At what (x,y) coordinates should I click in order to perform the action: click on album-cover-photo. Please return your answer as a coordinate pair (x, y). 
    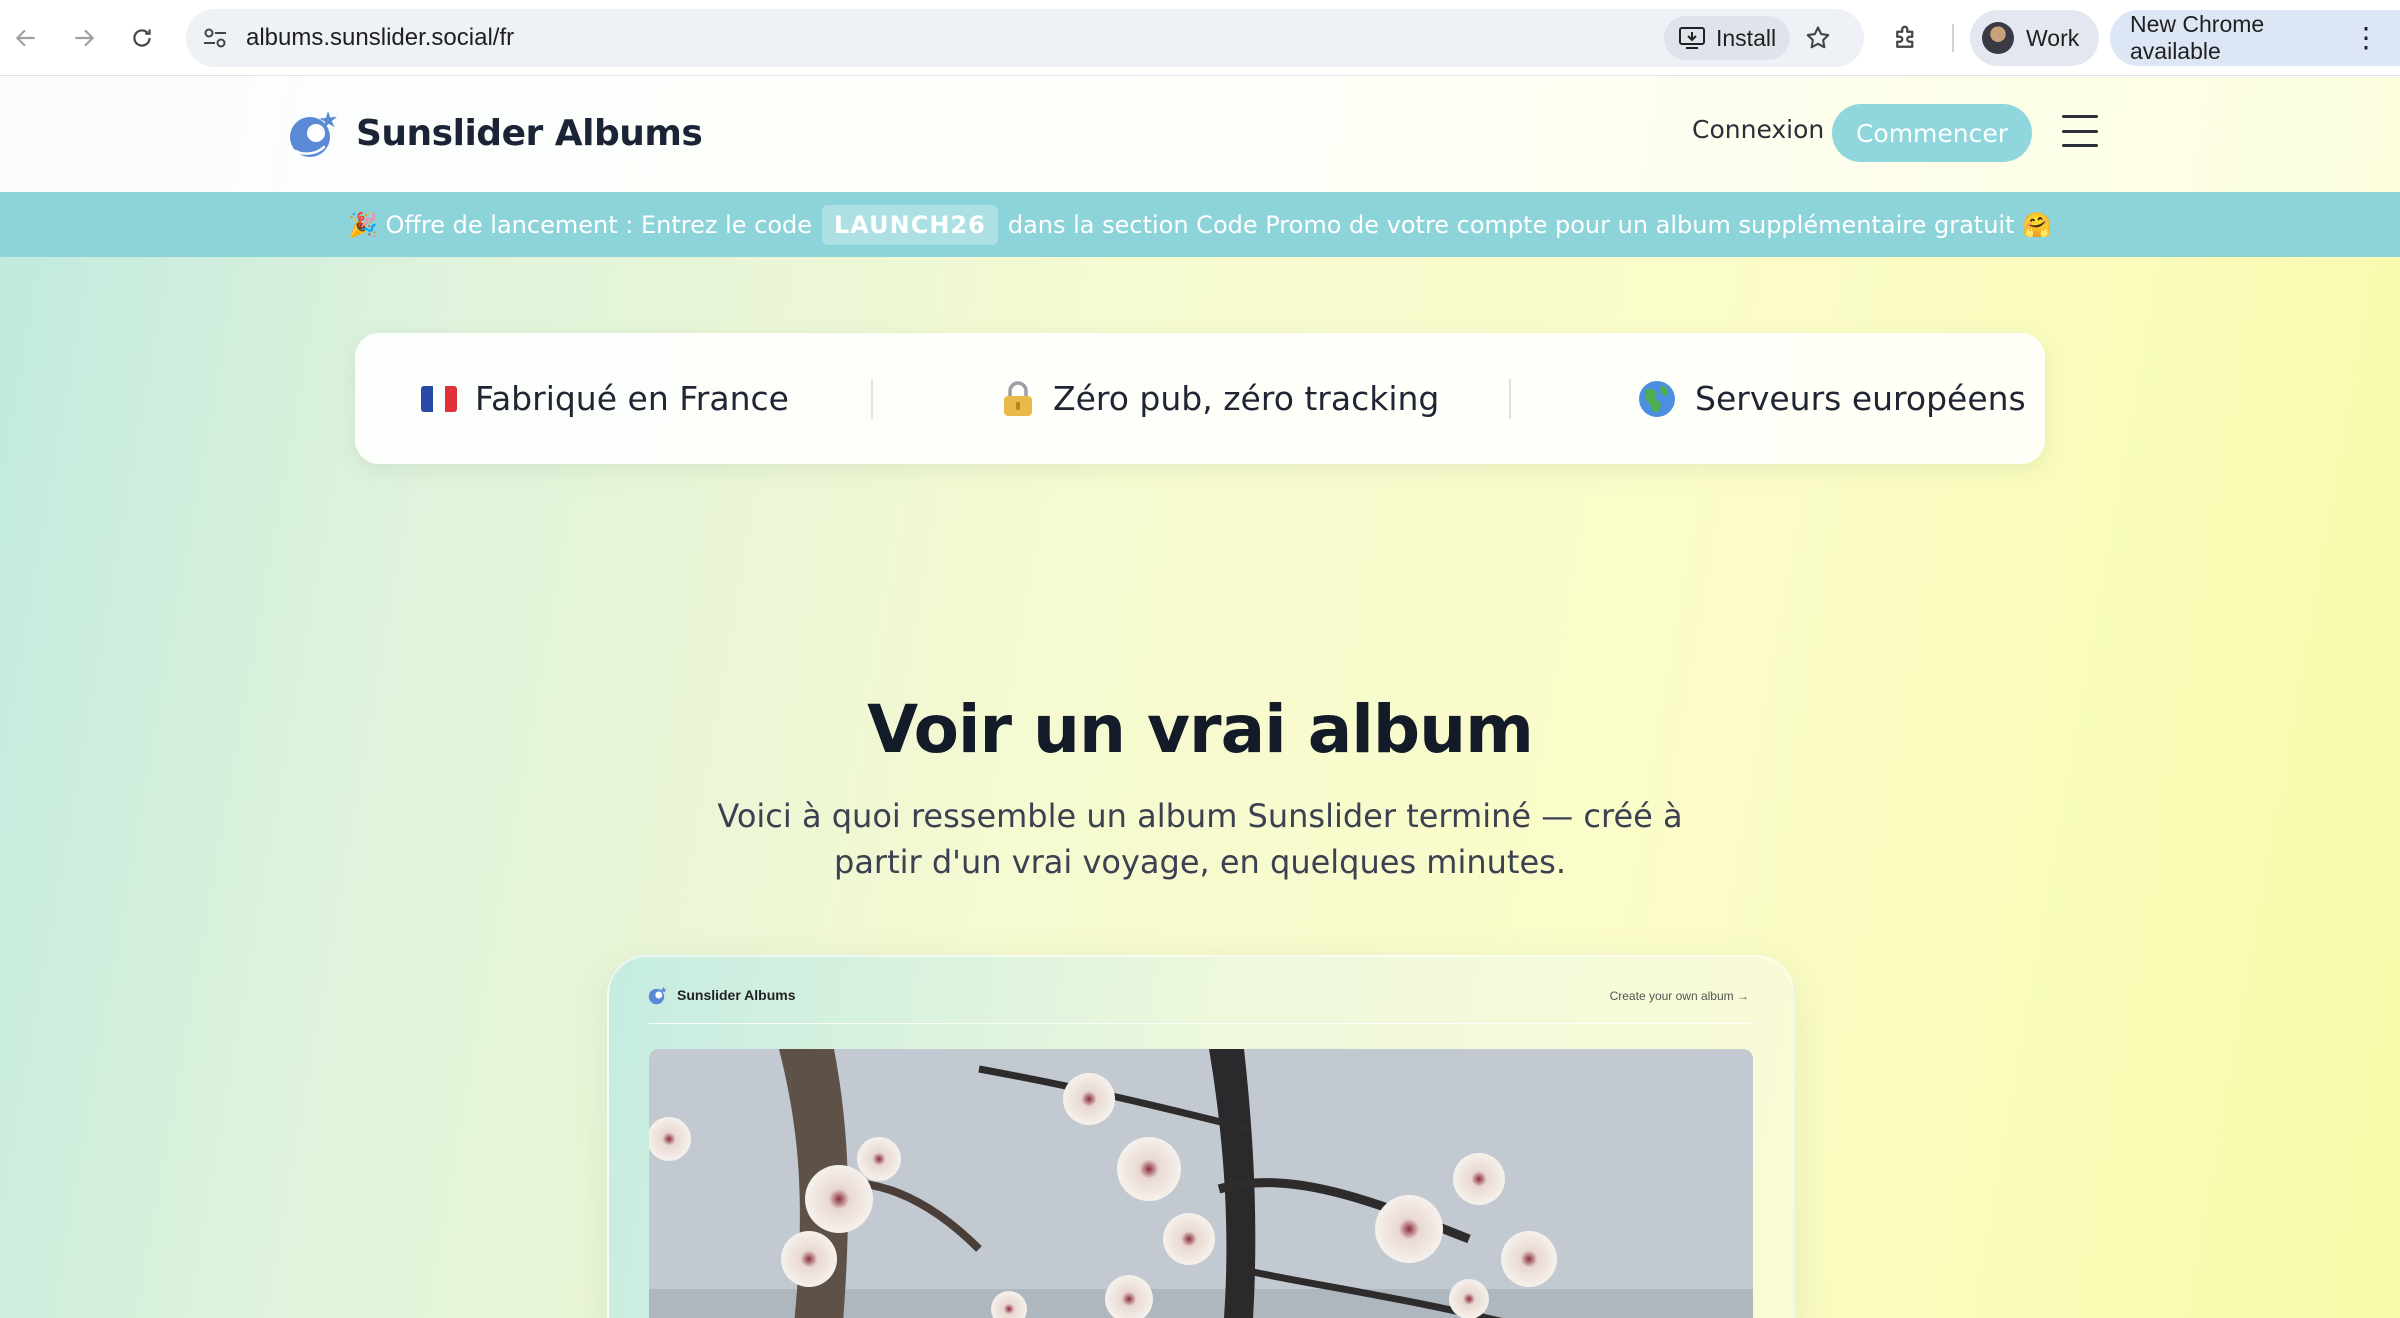
    Looking at the image, I should click on (1201, 1183).